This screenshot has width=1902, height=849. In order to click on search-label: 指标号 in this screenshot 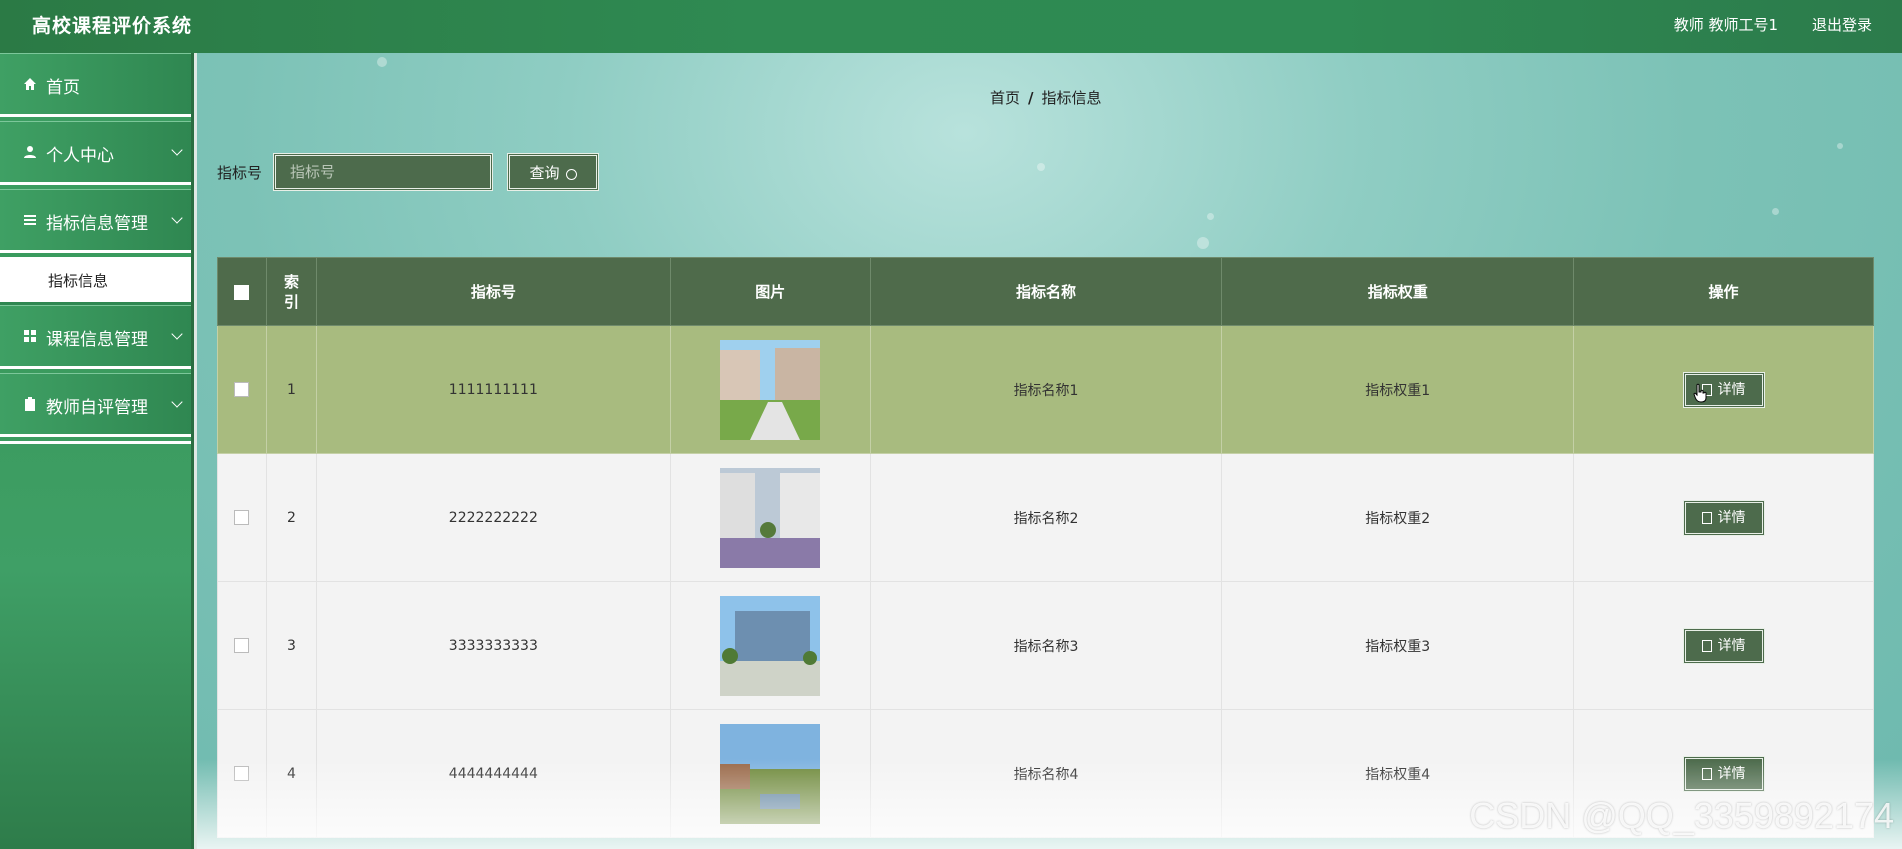, I will do `click(240, 173)`.